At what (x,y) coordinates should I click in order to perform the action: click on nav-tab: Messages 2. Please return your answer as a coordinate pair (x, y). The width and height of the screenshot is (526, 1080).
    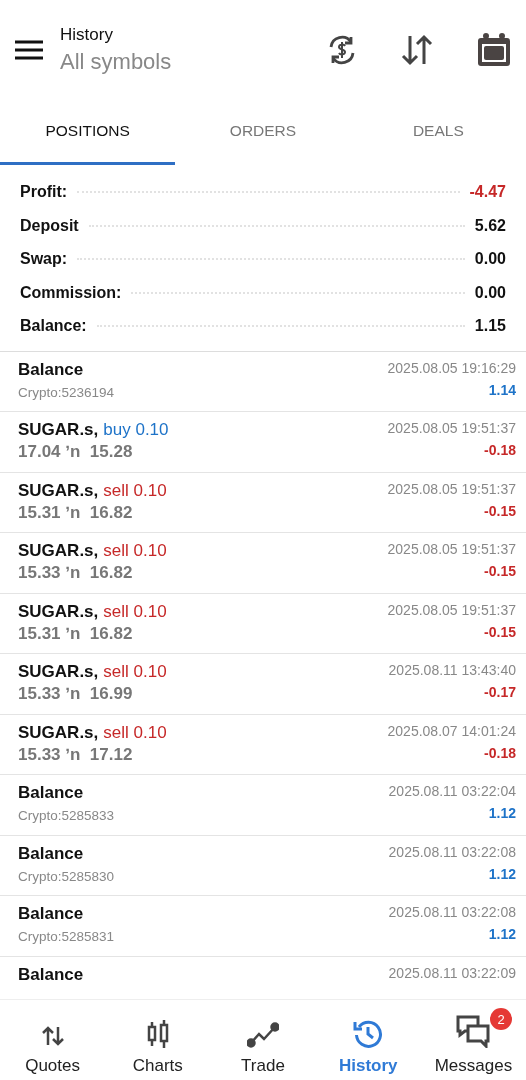
    Looking at the image, I should click on (473, 1040).